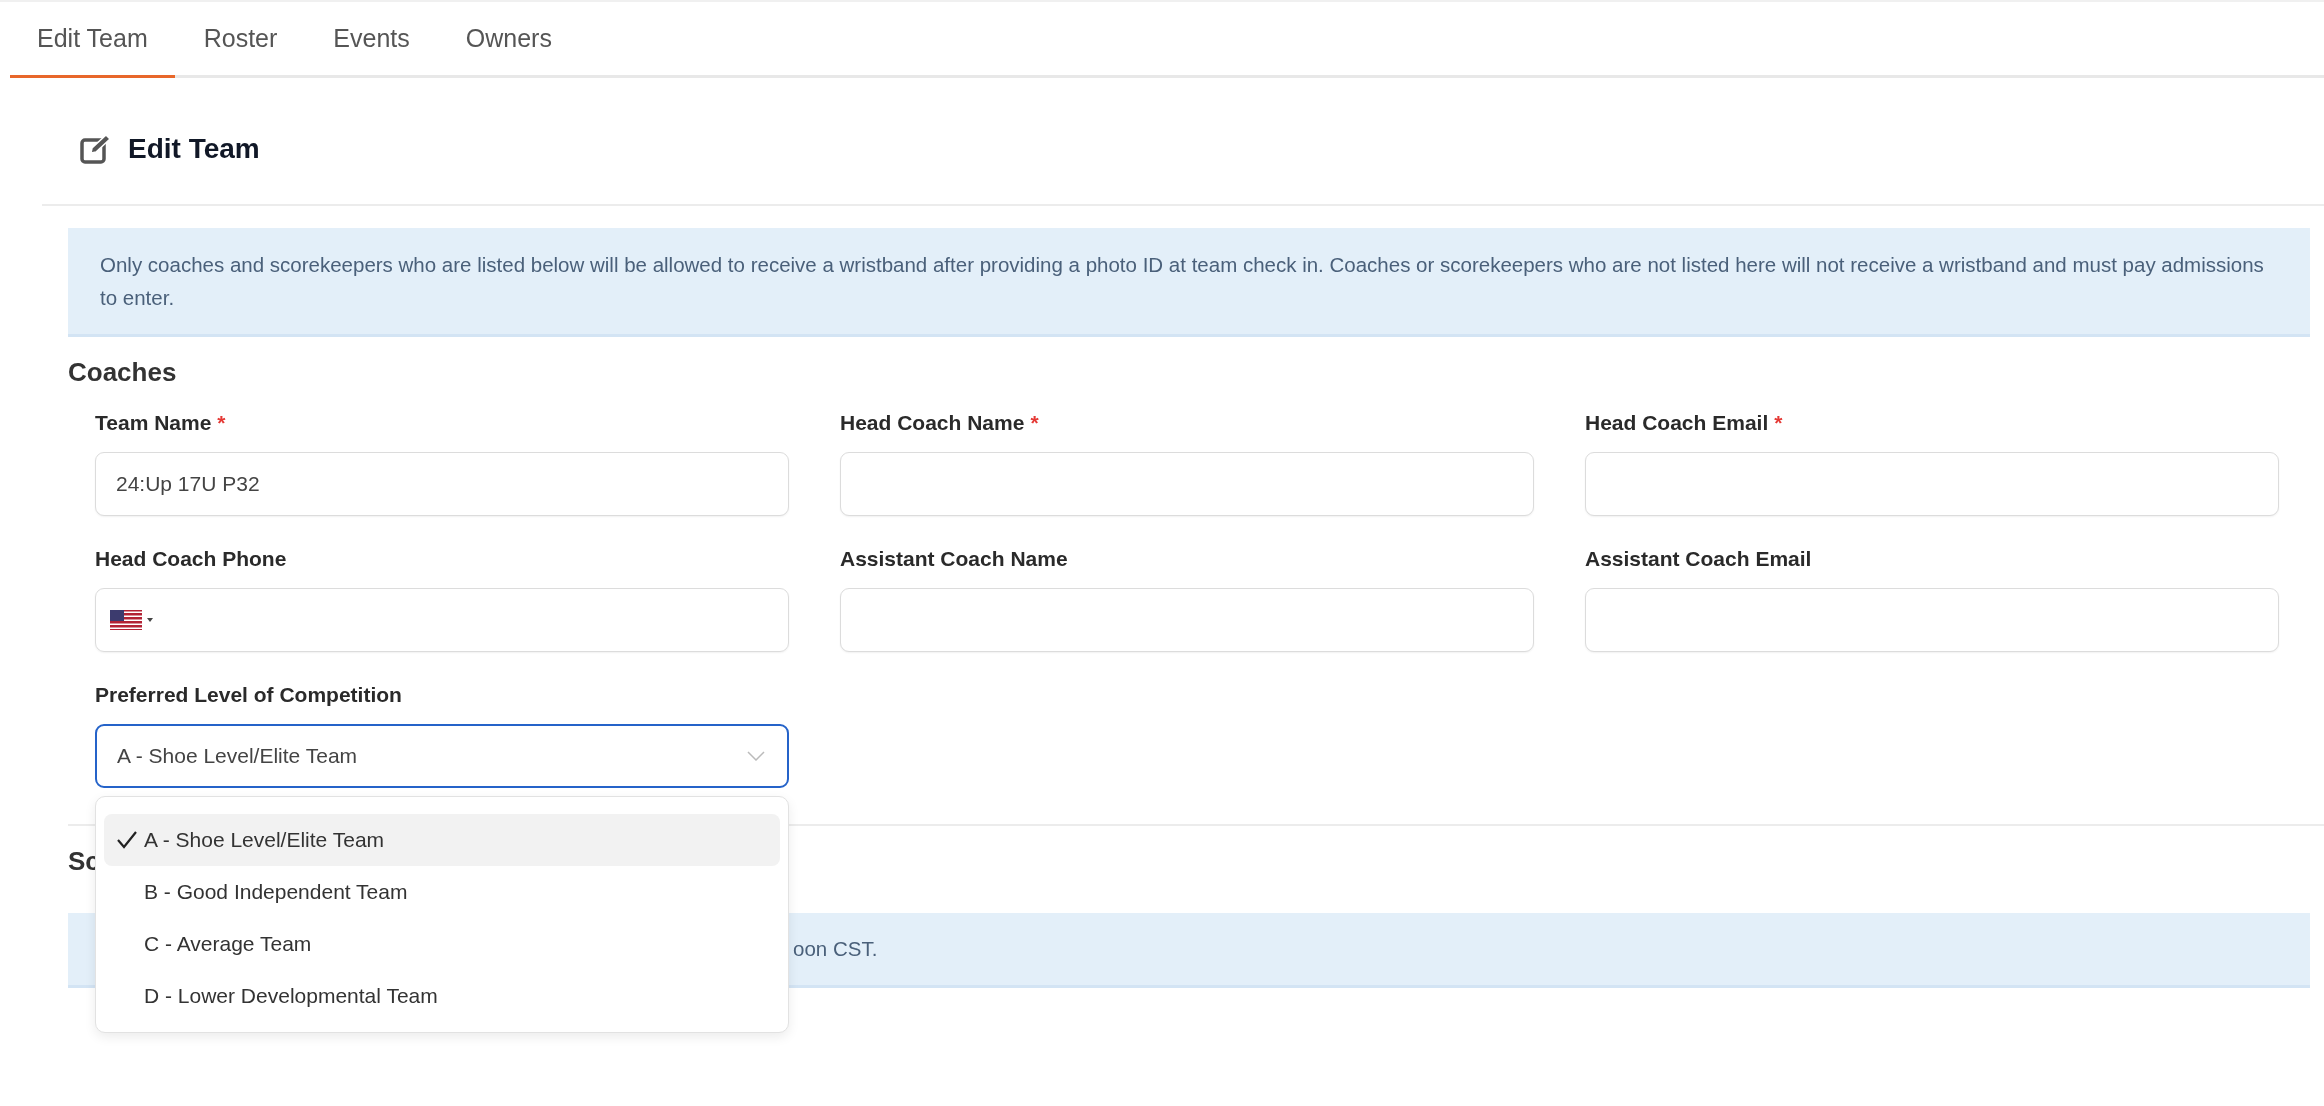 This screenshot has height=1106, width=2324. What do you see at coordinates (1684, 423) in the screenshot?
I see `field-label: Head Coach Email *` at bounding box center [1684, 423].